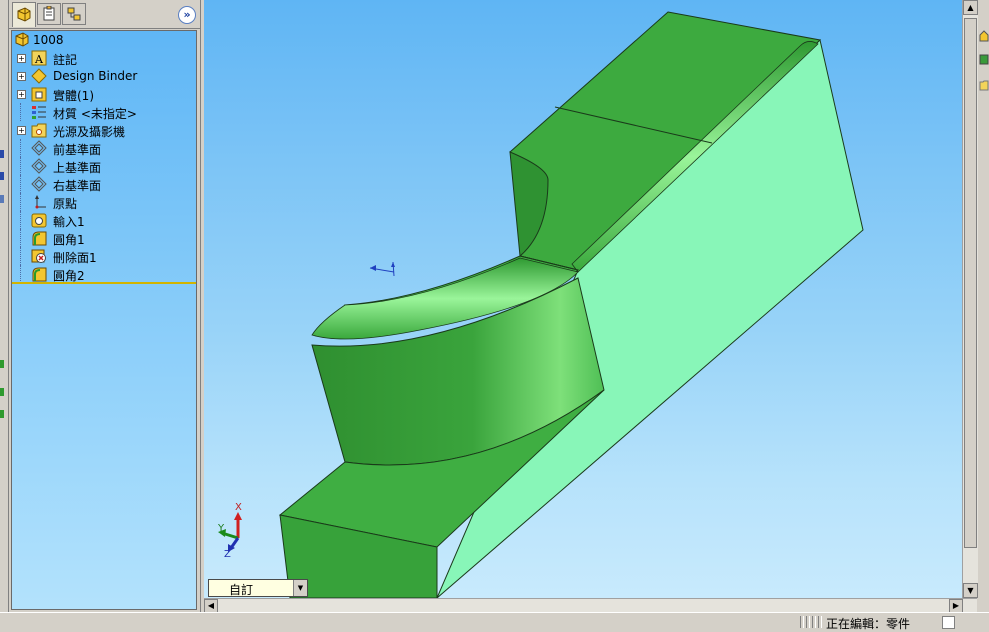 Image resolution: width=989 pixels, height=632 pixels. What do you see at coordinates (948, 622) in the screenshot?
I see `status-checkbox` at bounding box center [948, 622].